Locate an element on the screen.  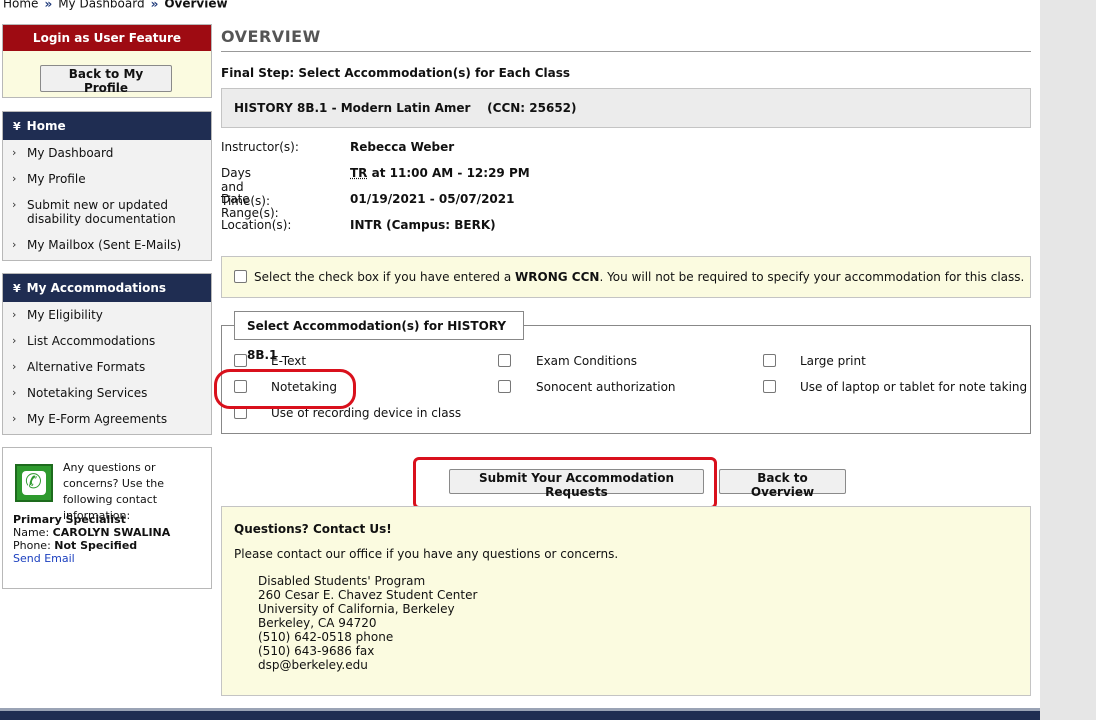
instructor-value: Rebecca Weber is located at coordinates (402, 147).